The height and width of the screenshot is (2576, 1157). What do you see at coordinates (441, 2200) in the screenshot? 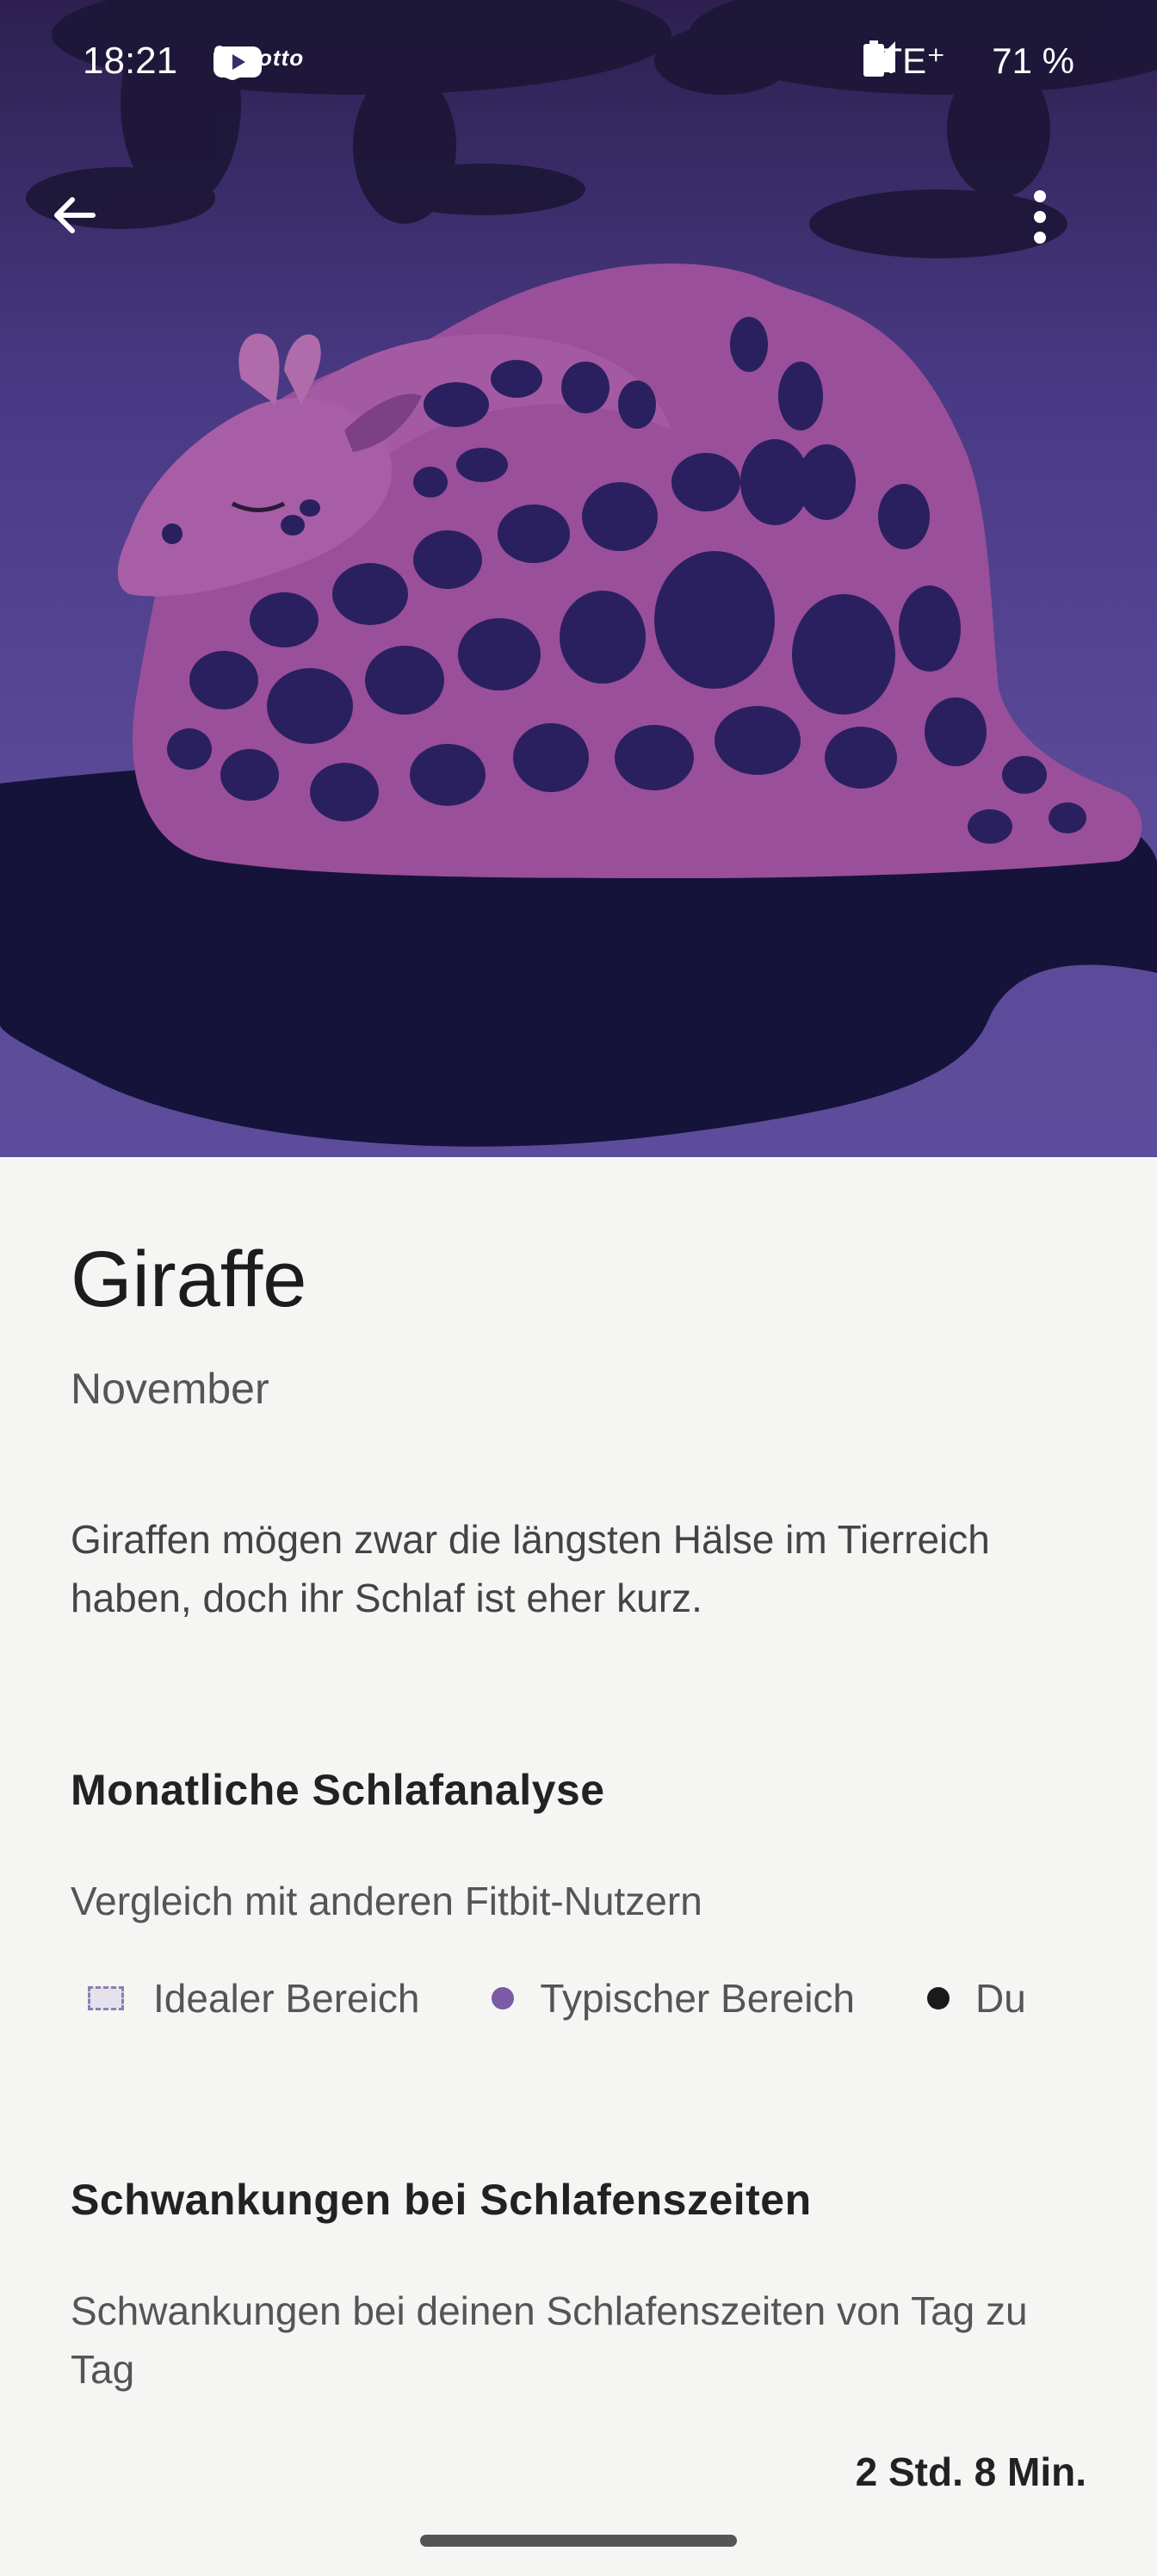
I see `bedtime-variability-title: Schwankungen bei Schlafenszeiten` at bounding box center [441, 2200].